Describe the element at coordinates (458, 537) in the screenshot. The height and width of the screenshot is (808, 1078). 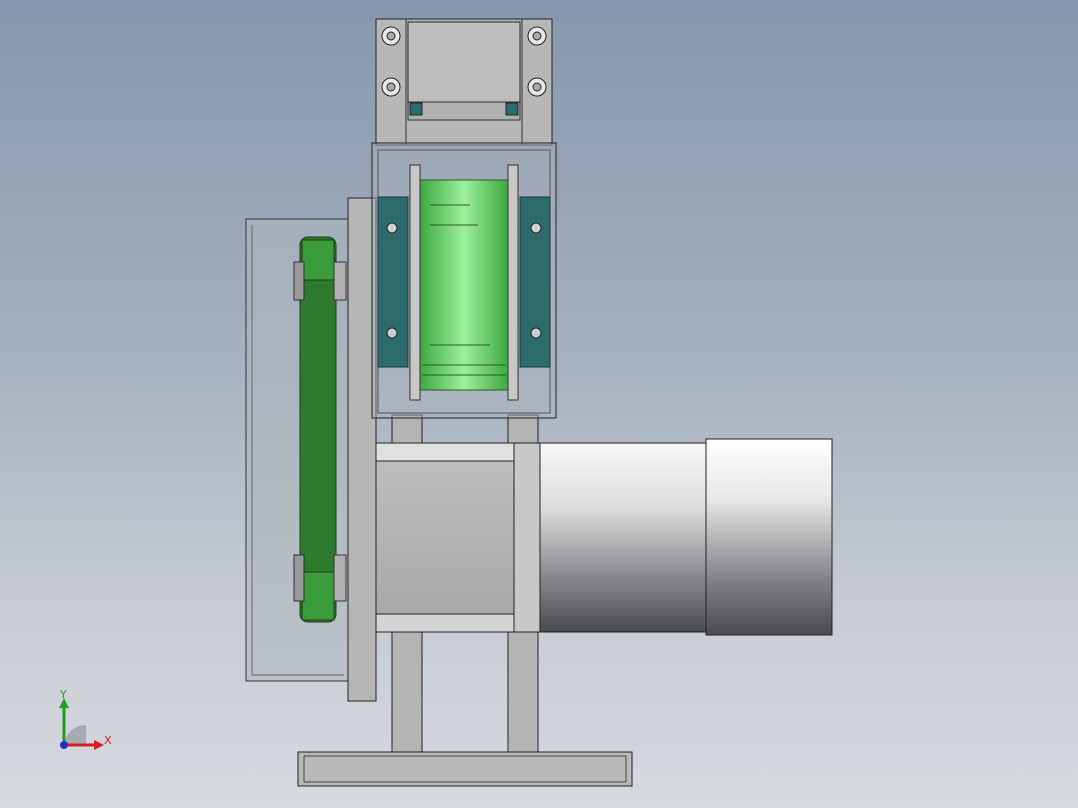
I see `gearbox` at that location.